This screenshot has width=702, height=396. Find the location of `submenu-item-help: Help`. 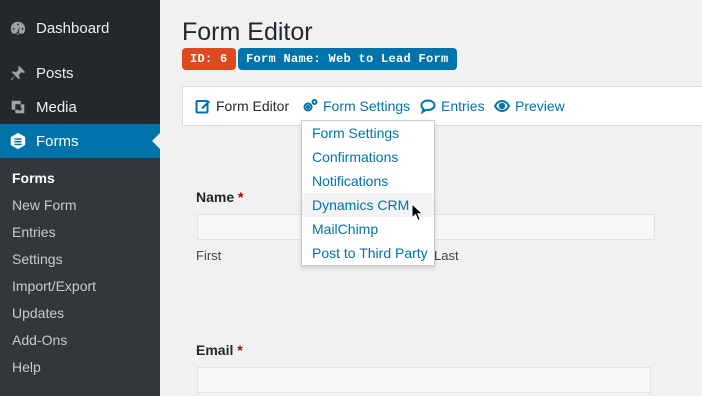

submenu-item-help: Help is located at coordinates (26, 367).